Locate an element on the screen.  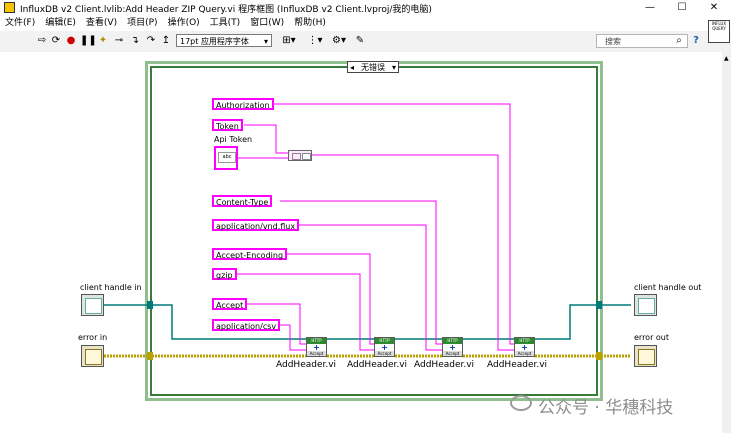
string-constant-flux: application/vnd.flux is located at coordinates (256, 225).